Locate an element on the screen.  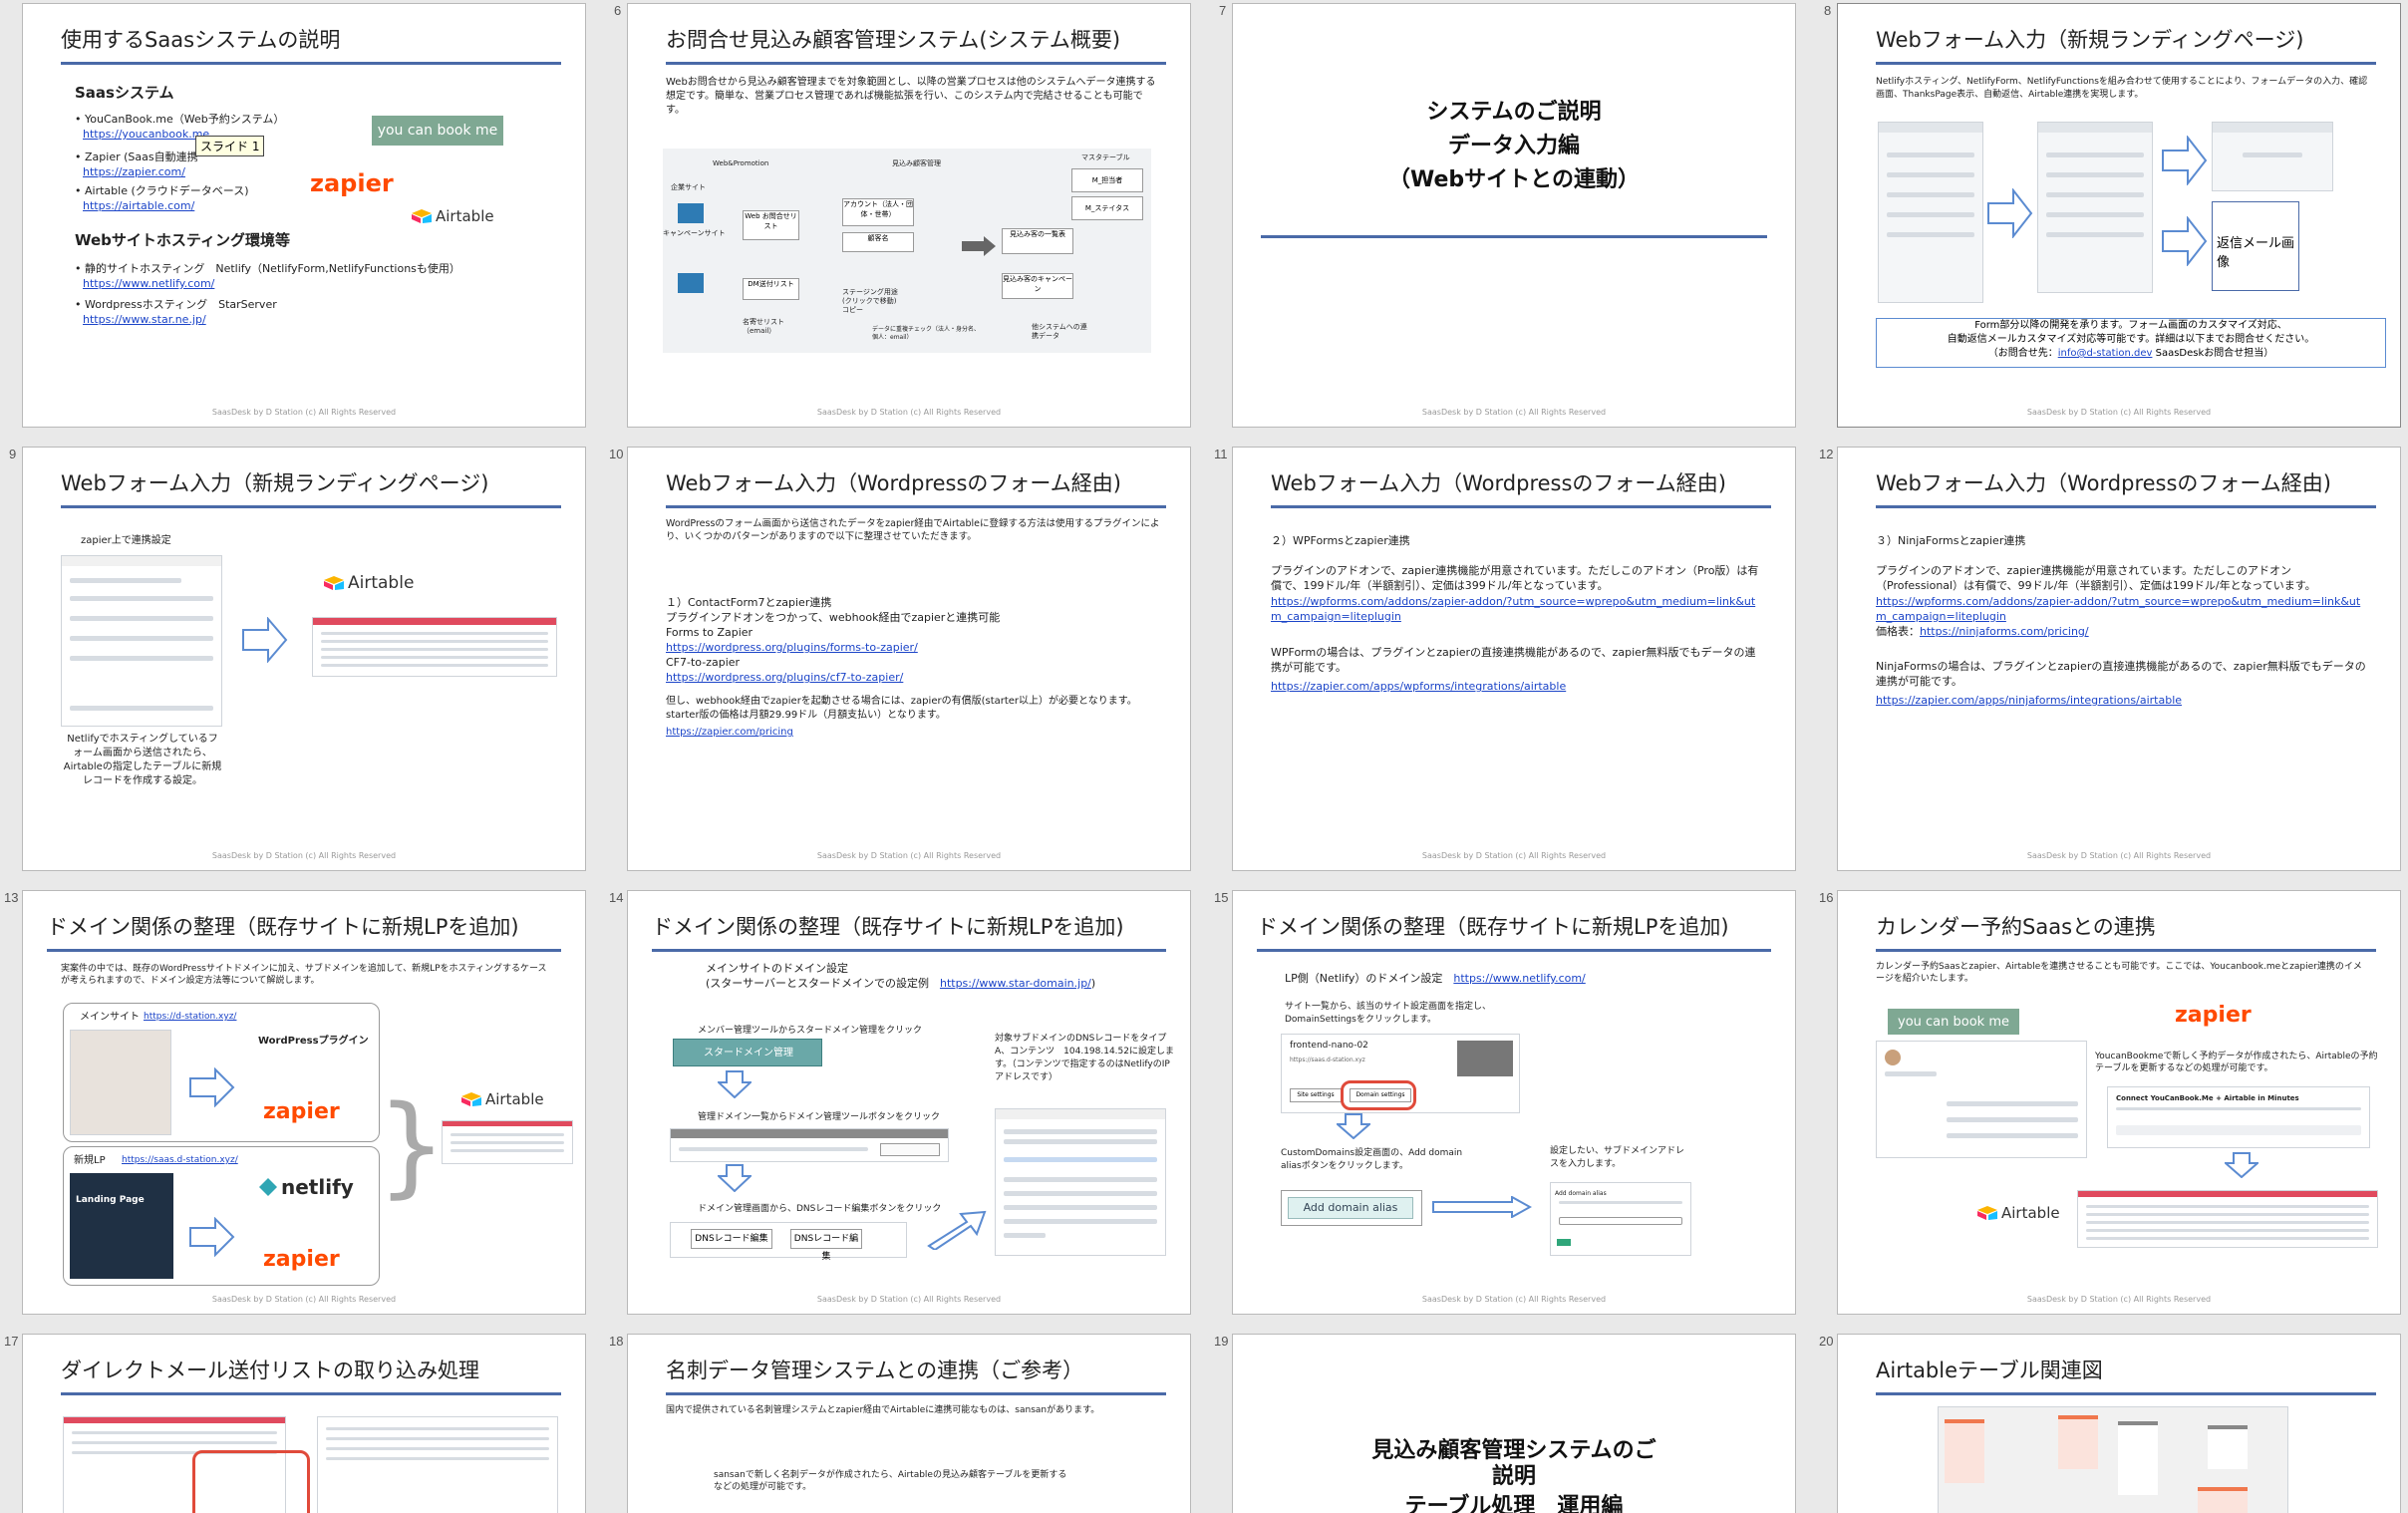
site-settings-button: Site settings is located at coordinates (1316, 1095).